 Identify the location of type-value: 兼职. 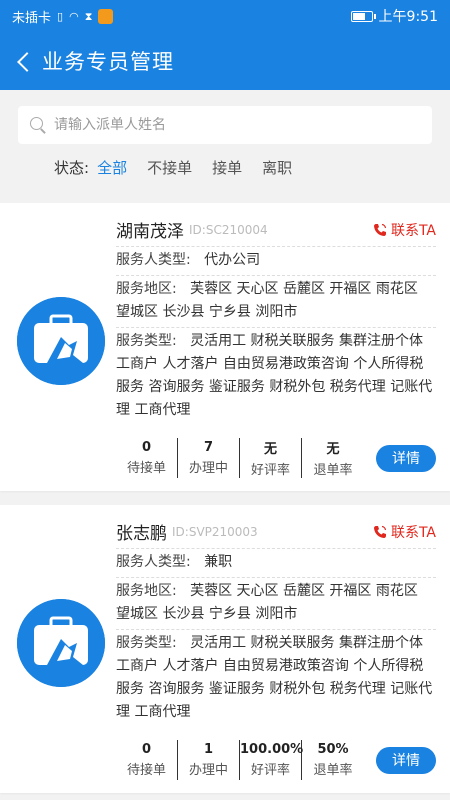
(218, 562).